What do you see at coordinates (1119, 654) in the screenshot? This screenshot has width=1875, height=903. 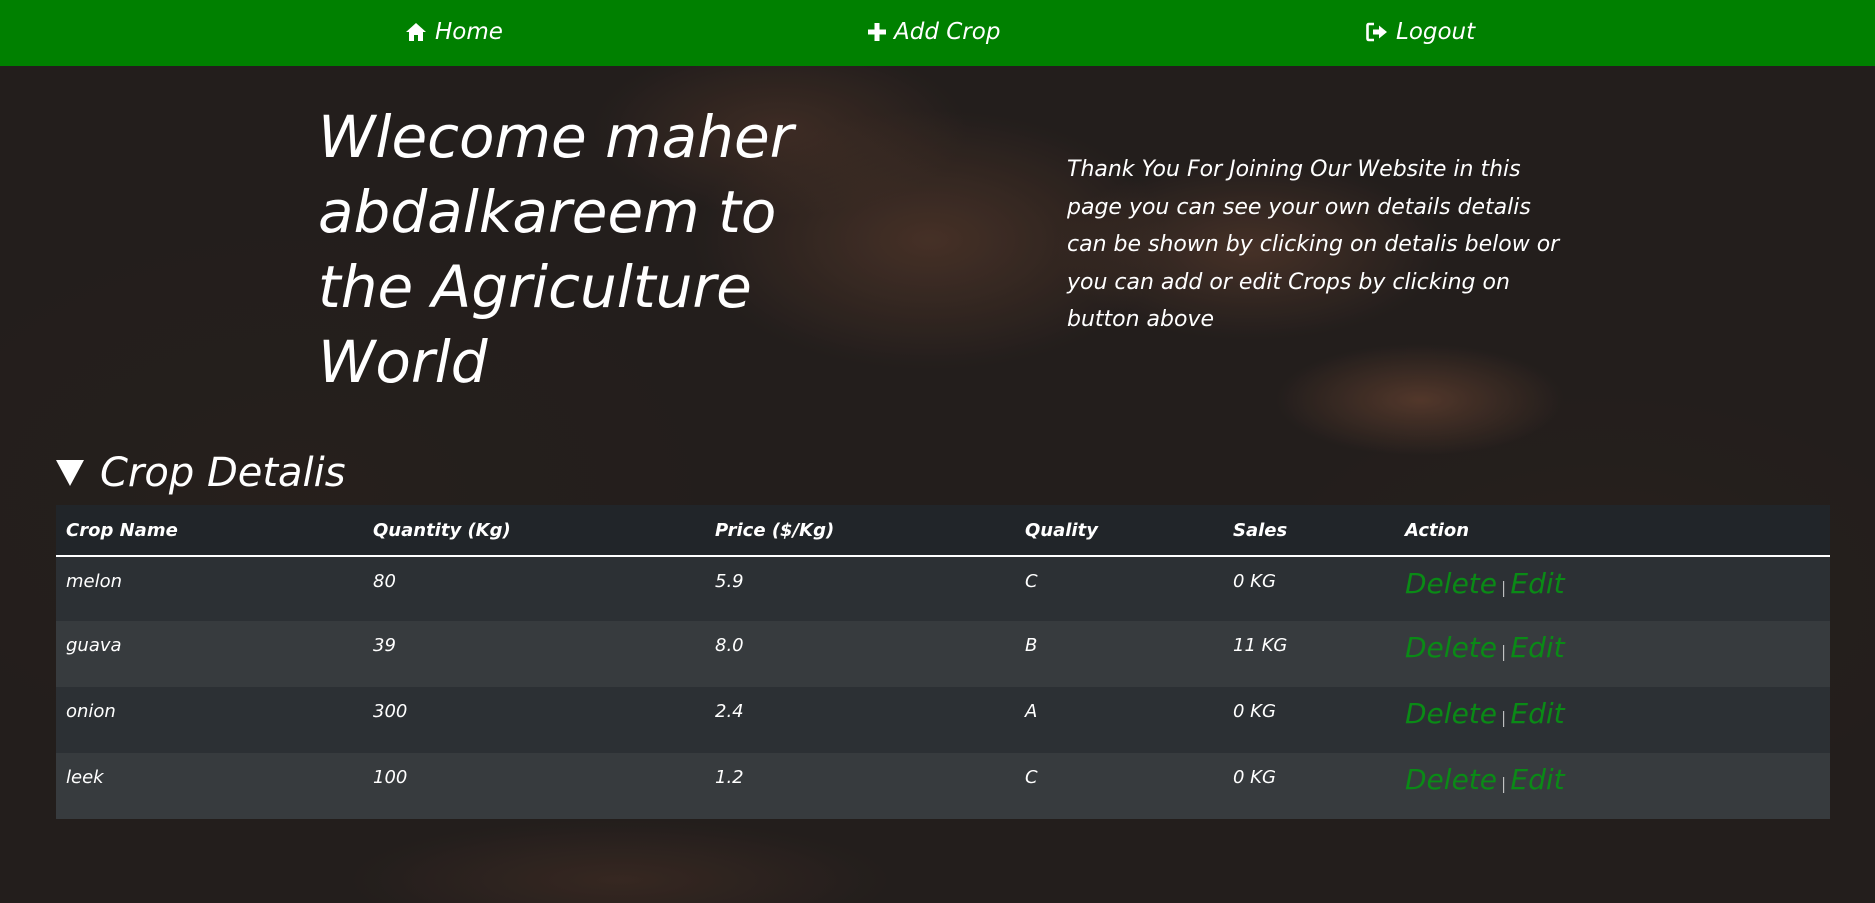 I see `cell-quality: B` at bounding box center [1119, 654].